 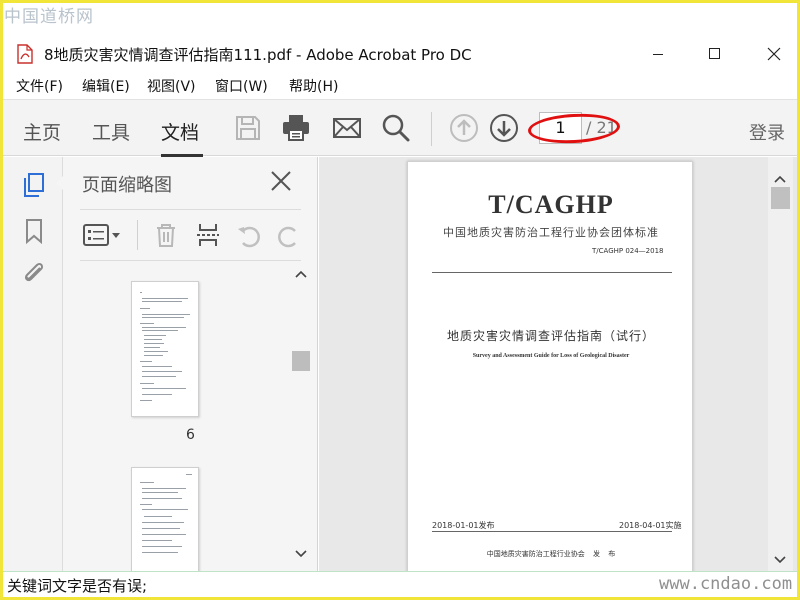 I want to click on maximize-button, so click(x=715, y=54).